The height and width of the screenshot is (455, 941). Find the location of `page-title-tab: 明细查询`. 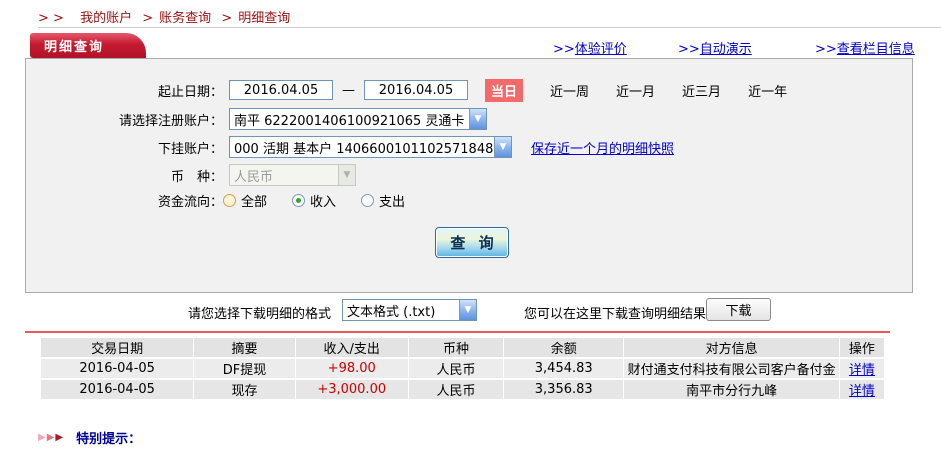

page-title-tab: 明细查询 is located at coordinates (88, 45).